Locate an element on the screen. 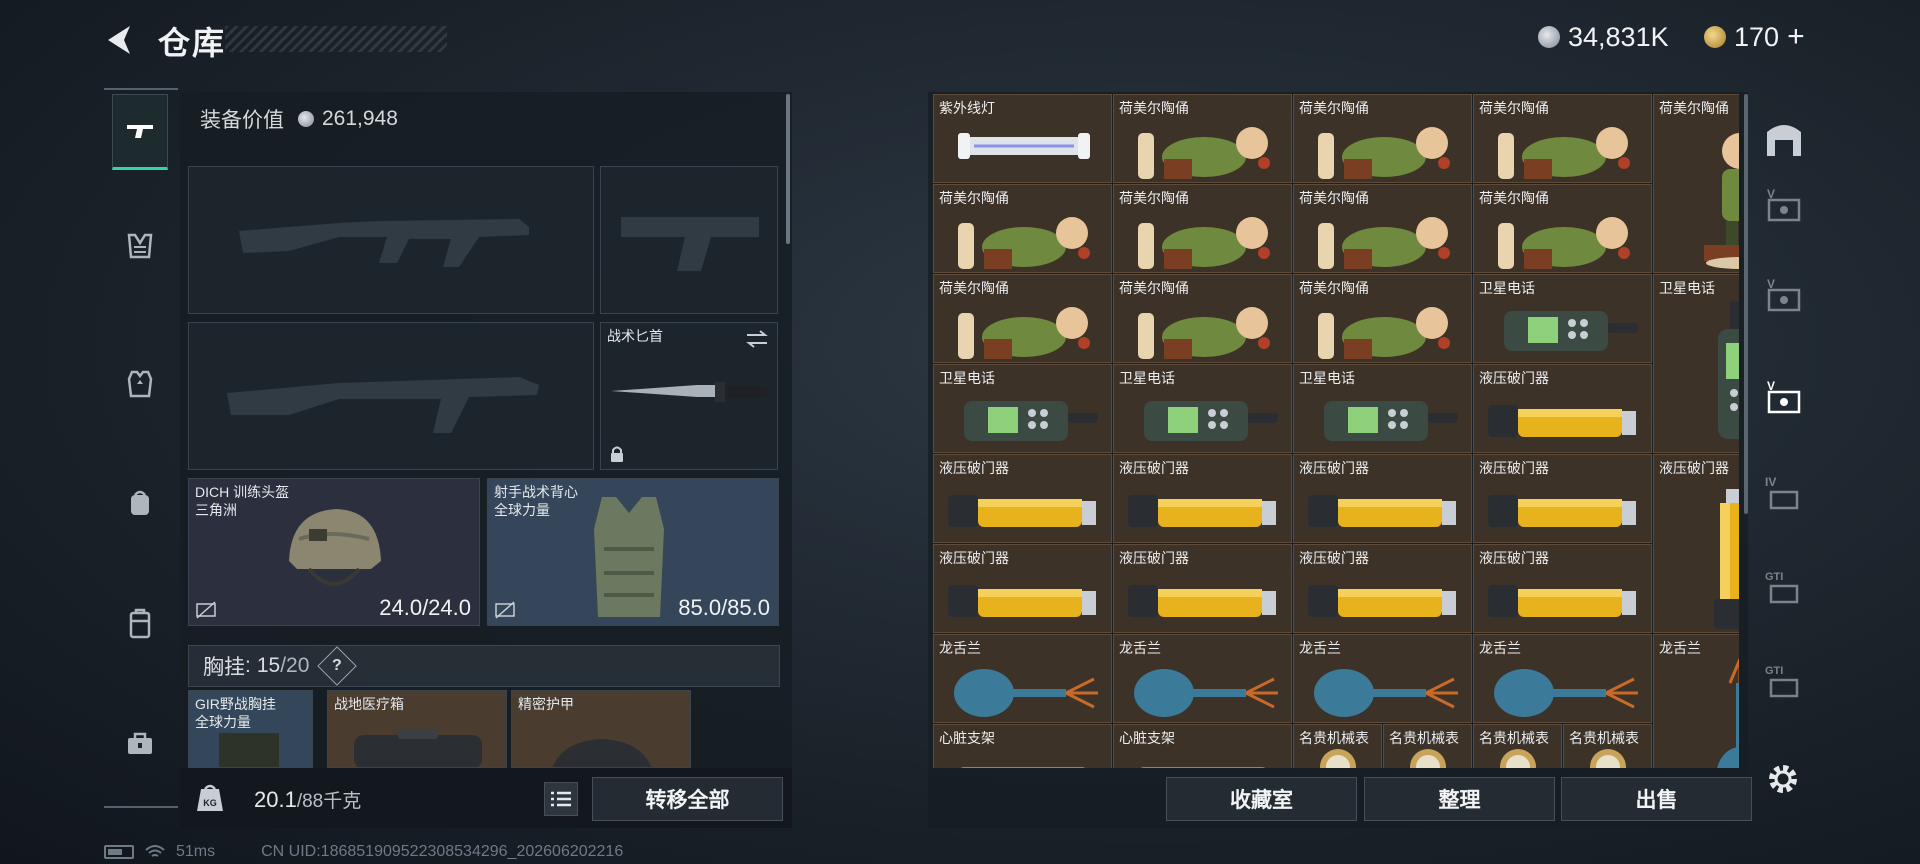 This screenshot has height=864, width=1920. vest-slot: 射手战术背心 全球力量 85.0/85.0 is located at coordinates (633, 552).